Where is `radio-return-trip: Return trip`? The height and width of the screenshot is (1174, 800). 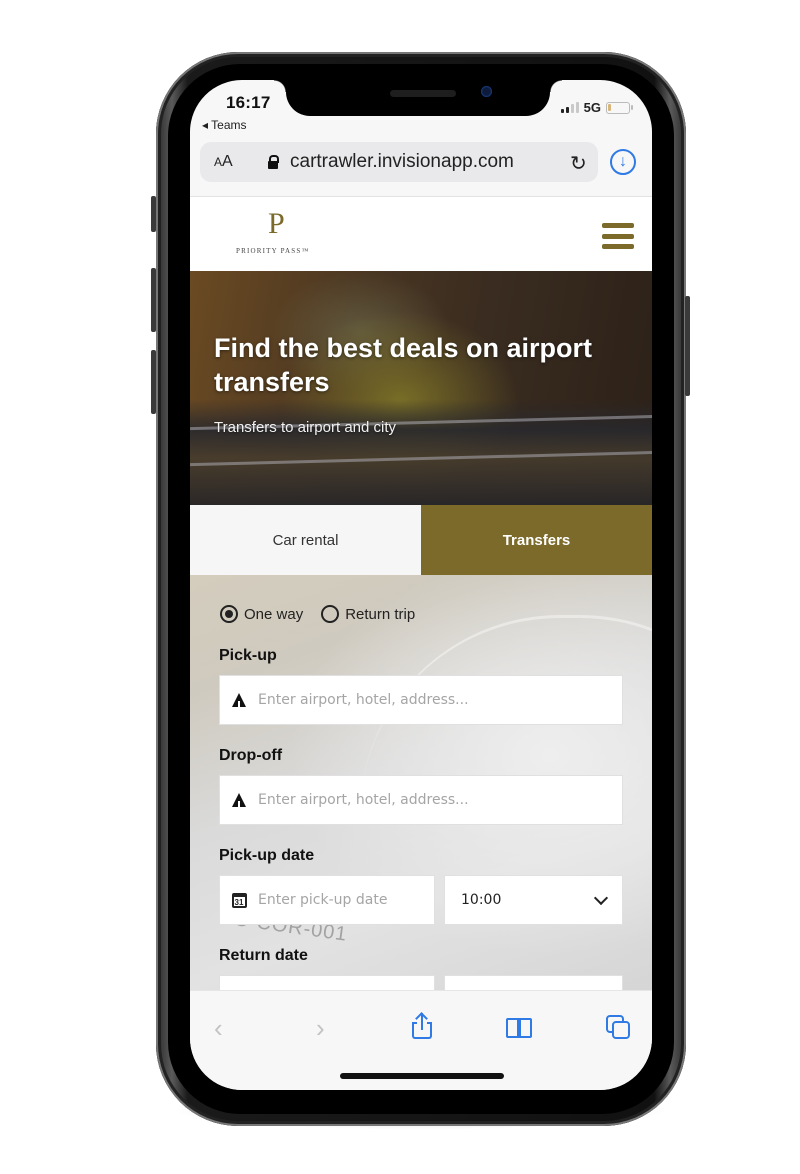
radio-return-trip: Return trip is located at coordinates (368, 614).